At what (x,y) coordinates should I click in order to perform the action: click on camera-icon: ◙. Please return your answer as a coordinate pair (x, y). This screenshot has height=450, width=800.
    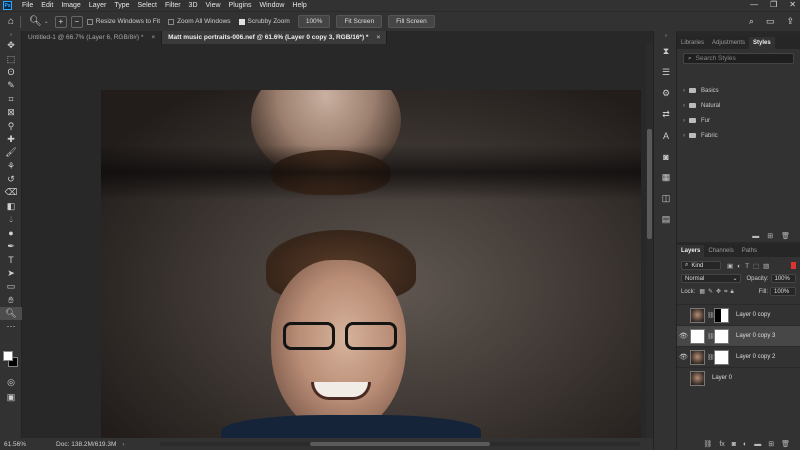
    Looking at the image, I should click on (666, 156).